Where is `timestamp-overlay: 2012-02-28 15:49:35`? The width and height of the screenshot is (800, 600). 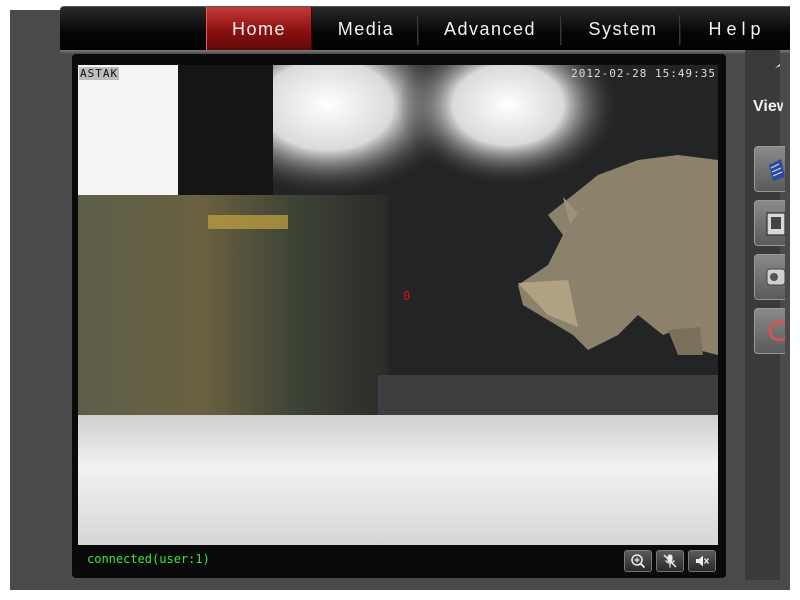
timestamp-overlay: 2012-02-28 15:49:35 is located at coordinates (643, 73).